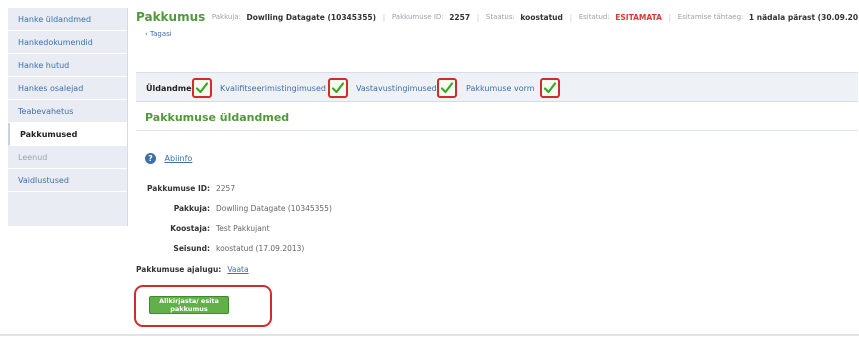  What do you see at coordinates (171, 89) in the screenshot?
I see `tab-uldandmed: Üldandmed` at bounding box center [171, 89].